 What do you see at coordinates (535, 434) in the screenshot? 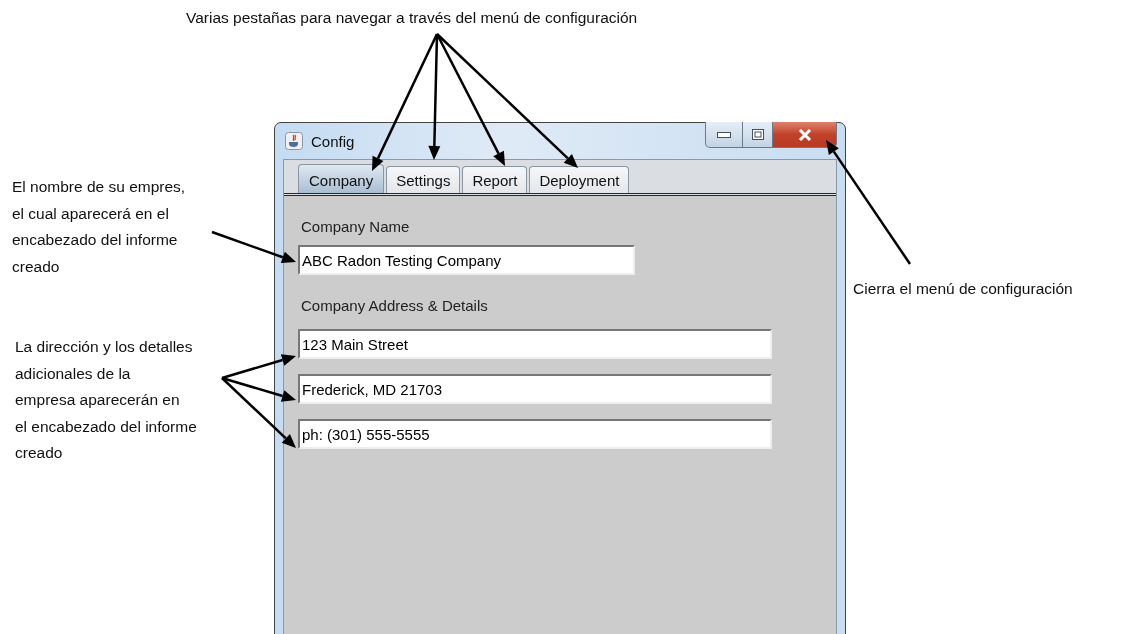
I see `input-field: ph: (301) 555-5555` at bounding box center [535, 434].